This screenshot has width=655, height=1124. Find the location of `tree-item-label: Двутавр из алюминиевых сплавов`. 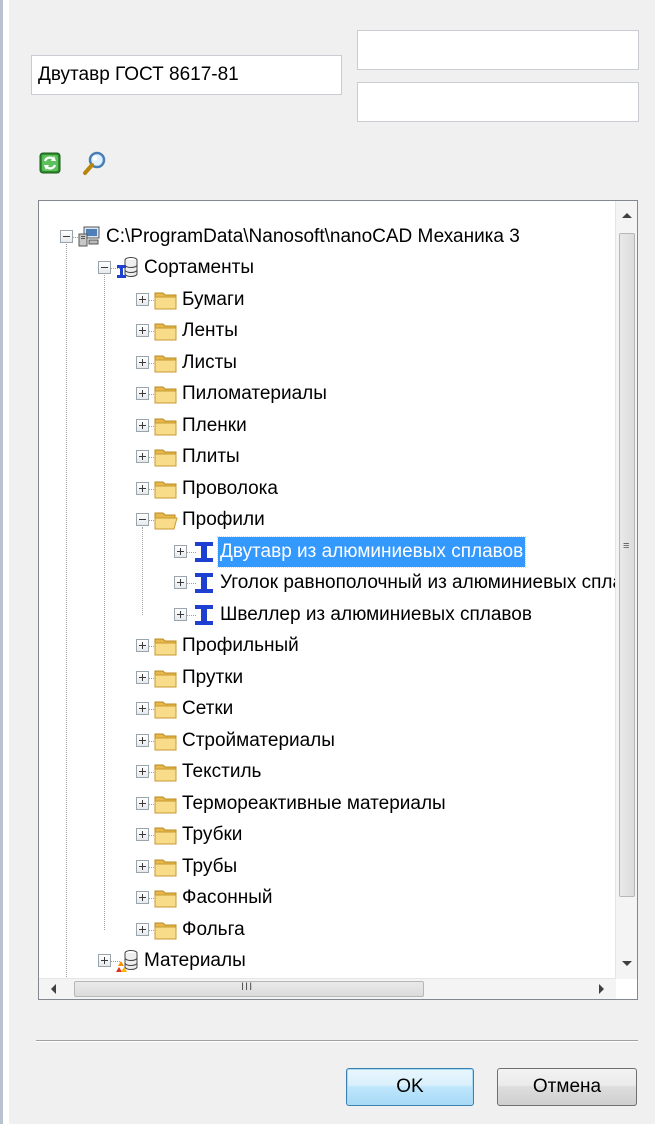

tree-item-label: Двутавр из алюминиевых сплавов is located at coordinates (371, 551).